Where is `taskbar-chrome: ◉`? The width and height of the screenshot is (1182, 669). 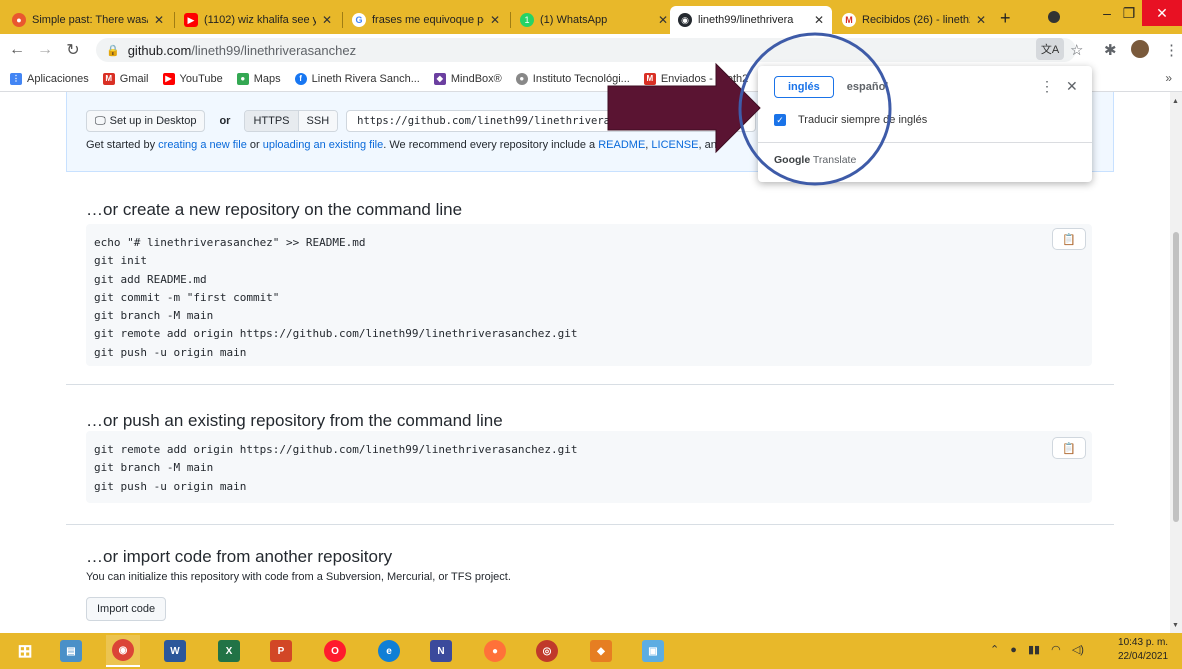 taskbar-chrome: ◉ is located at coordinates (123, 651).